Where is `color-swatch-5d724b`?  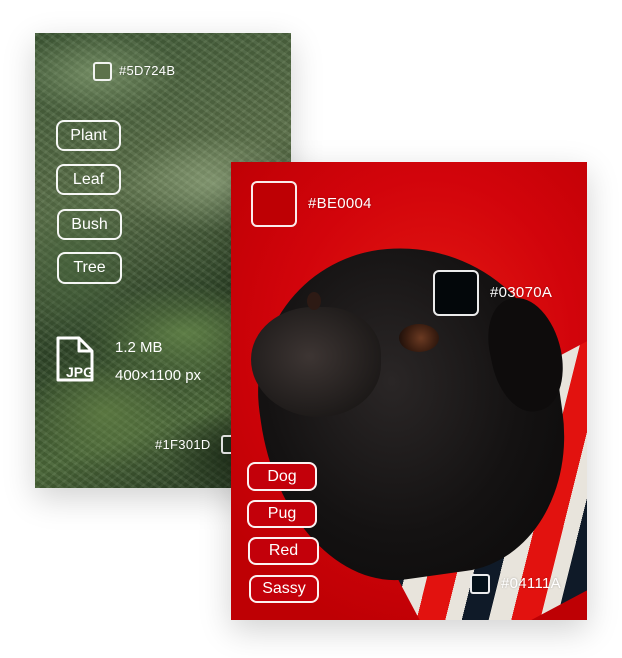 color-swatch-5d724b is located at coordinates (102, 71).